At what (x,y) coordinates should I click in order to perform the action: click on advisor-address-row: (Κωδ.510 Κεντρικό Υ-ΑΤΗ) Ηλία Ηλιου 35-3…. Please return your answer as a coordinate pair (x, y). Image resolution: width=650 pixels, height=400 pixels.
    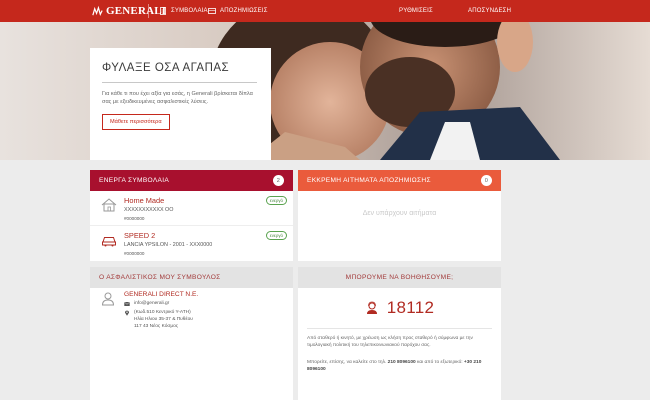
    Looking at the image, I should click on (158, 319).